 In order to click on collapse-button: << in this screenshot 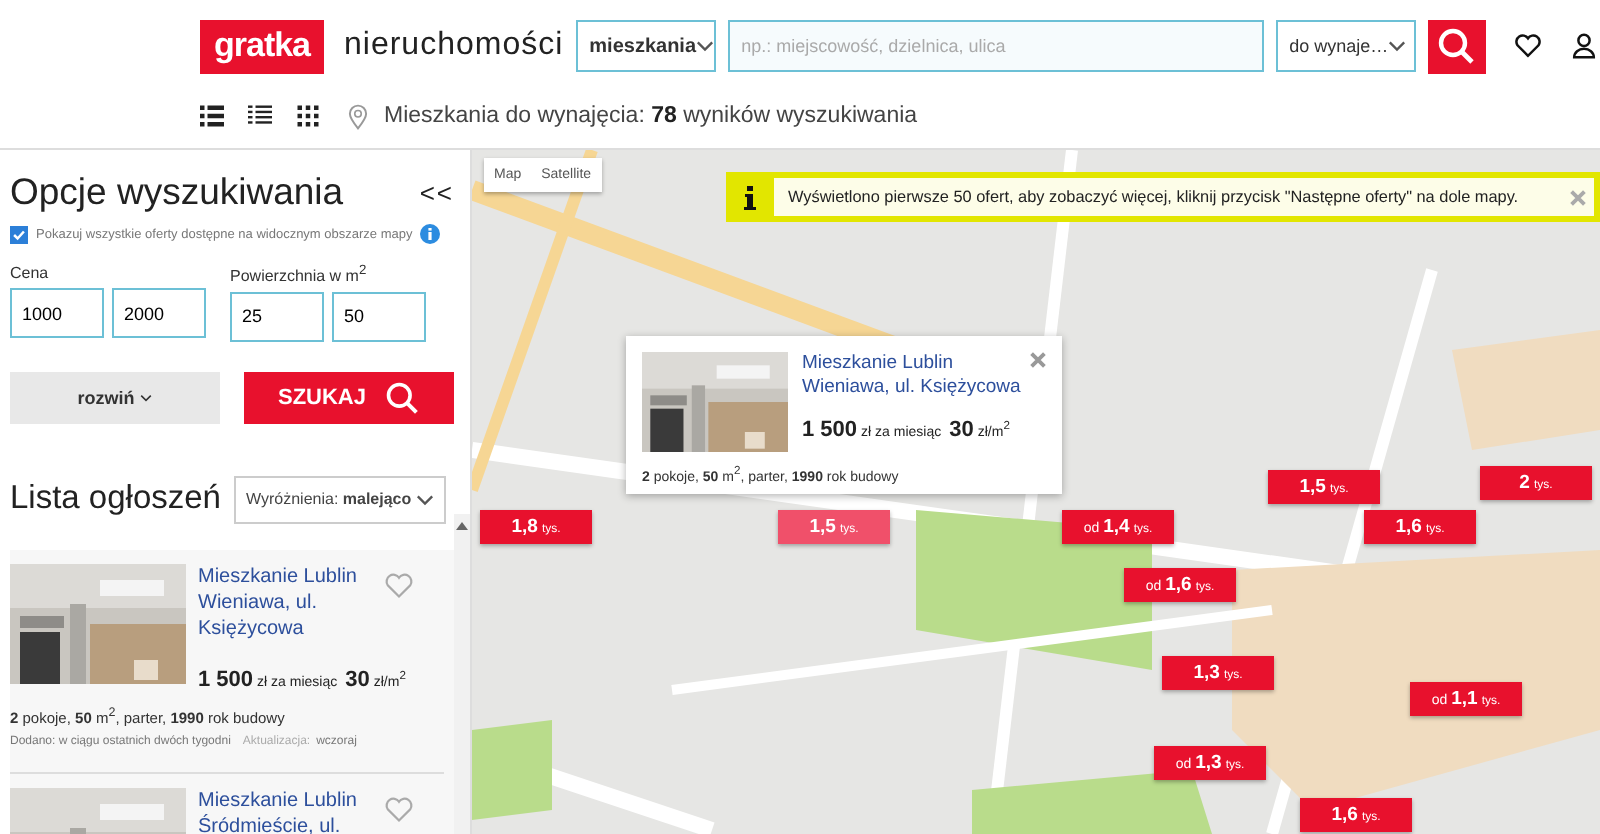, I will do `click(436, 192)`.